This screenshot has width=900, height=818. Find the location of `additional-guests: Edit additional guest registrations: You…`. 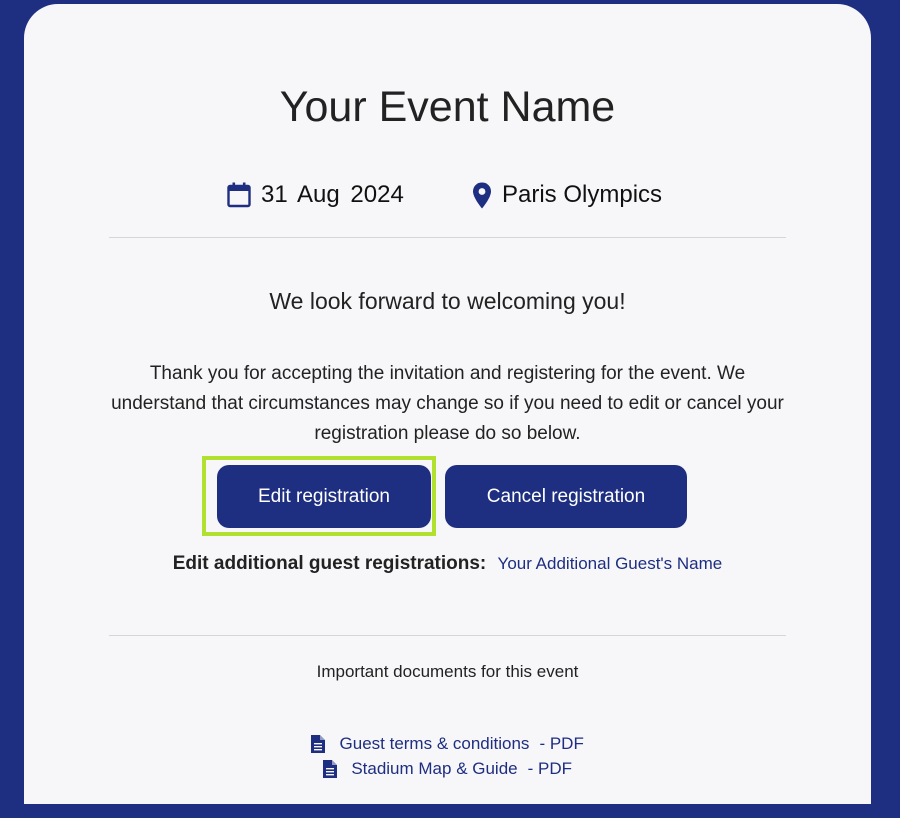

additional-guests: Edit additional guest registrations: You… is located at coordinates (447, 564).